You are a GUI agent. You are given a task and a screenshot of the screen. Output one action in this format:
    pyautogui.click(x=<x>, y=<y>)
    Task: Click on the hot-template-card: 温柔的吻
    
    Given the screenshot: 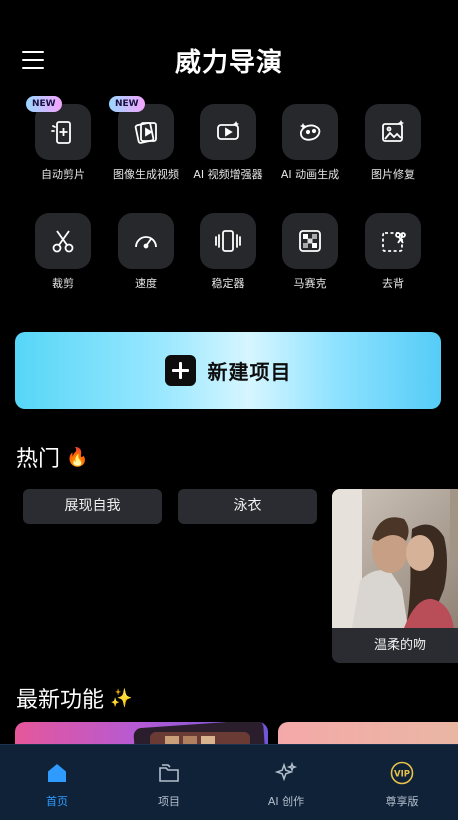 What is the action you would take?
    pyautogui.click(x=395, y=576)
    